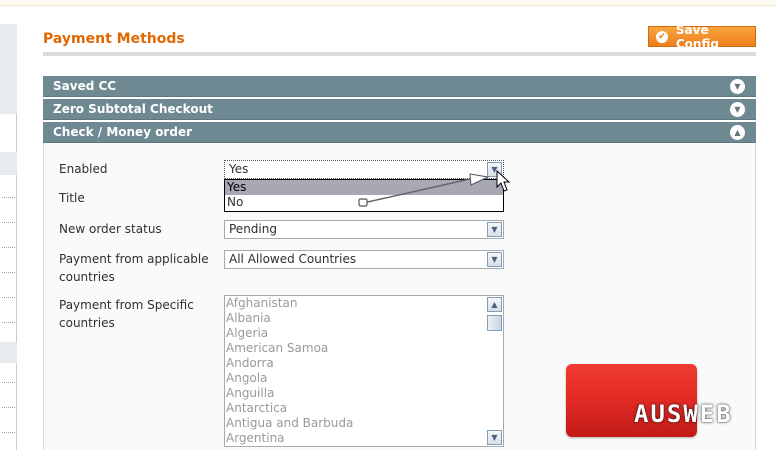 This screenshot has width=776, height=450. Describe the element at coordinates (110, 229) in the screenshot. I see `new-order-status-label: New order status` at that location.